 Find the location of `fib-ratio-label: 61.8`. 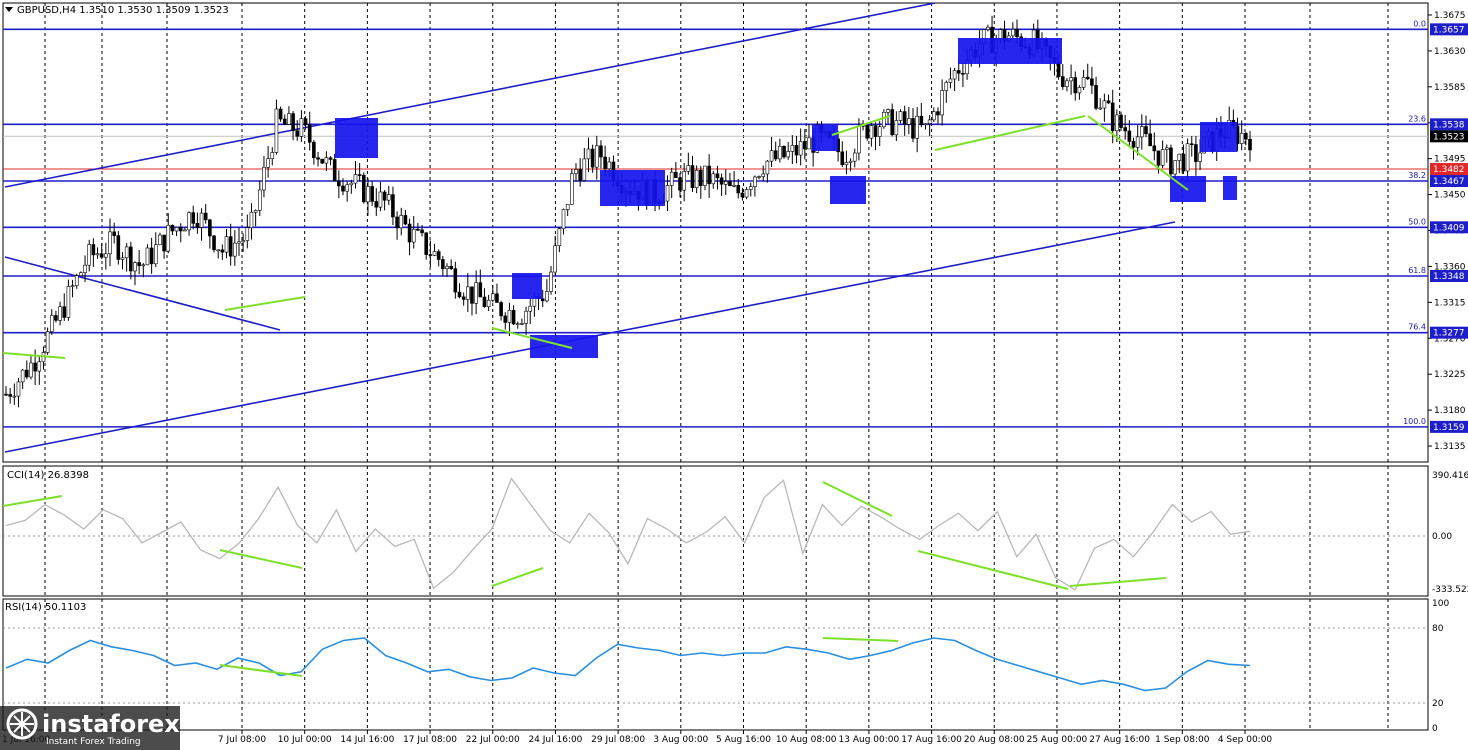

fib-ratio-label: 61.8 is located at coordinates (1417, 270).